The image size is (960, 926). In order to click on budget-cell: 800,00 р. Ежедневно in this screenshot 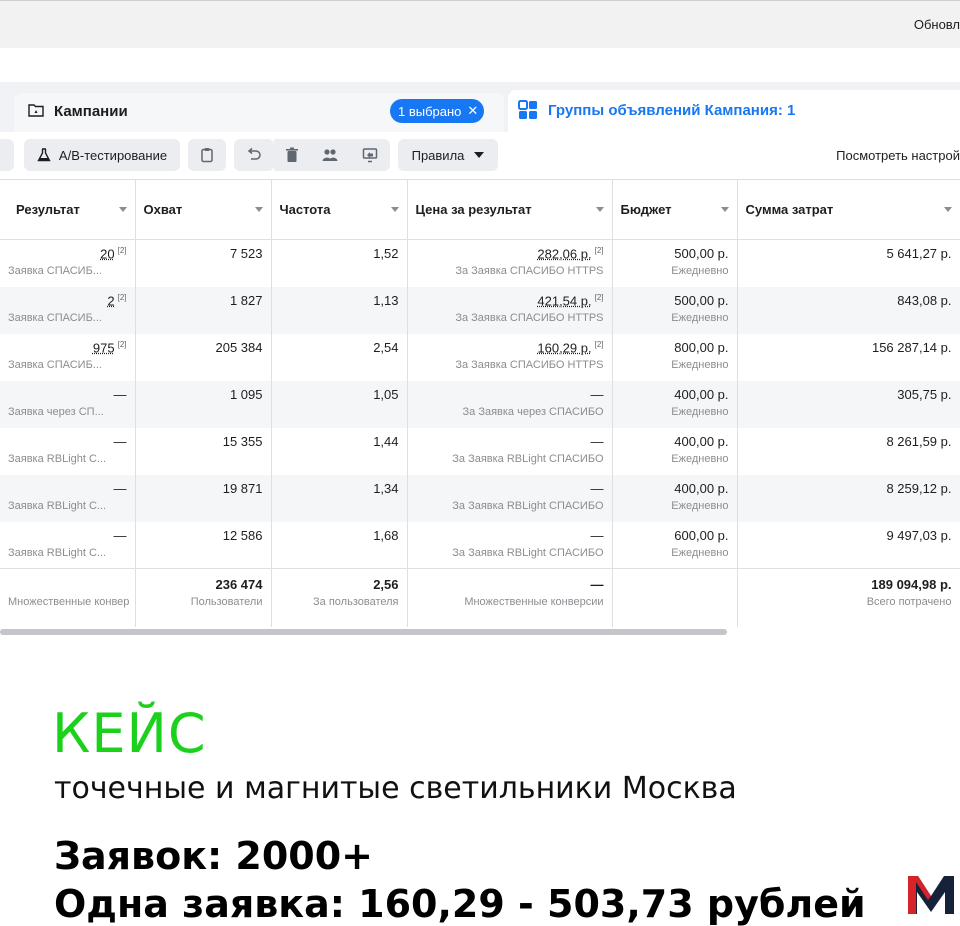, I will do `click(675, 357)`.